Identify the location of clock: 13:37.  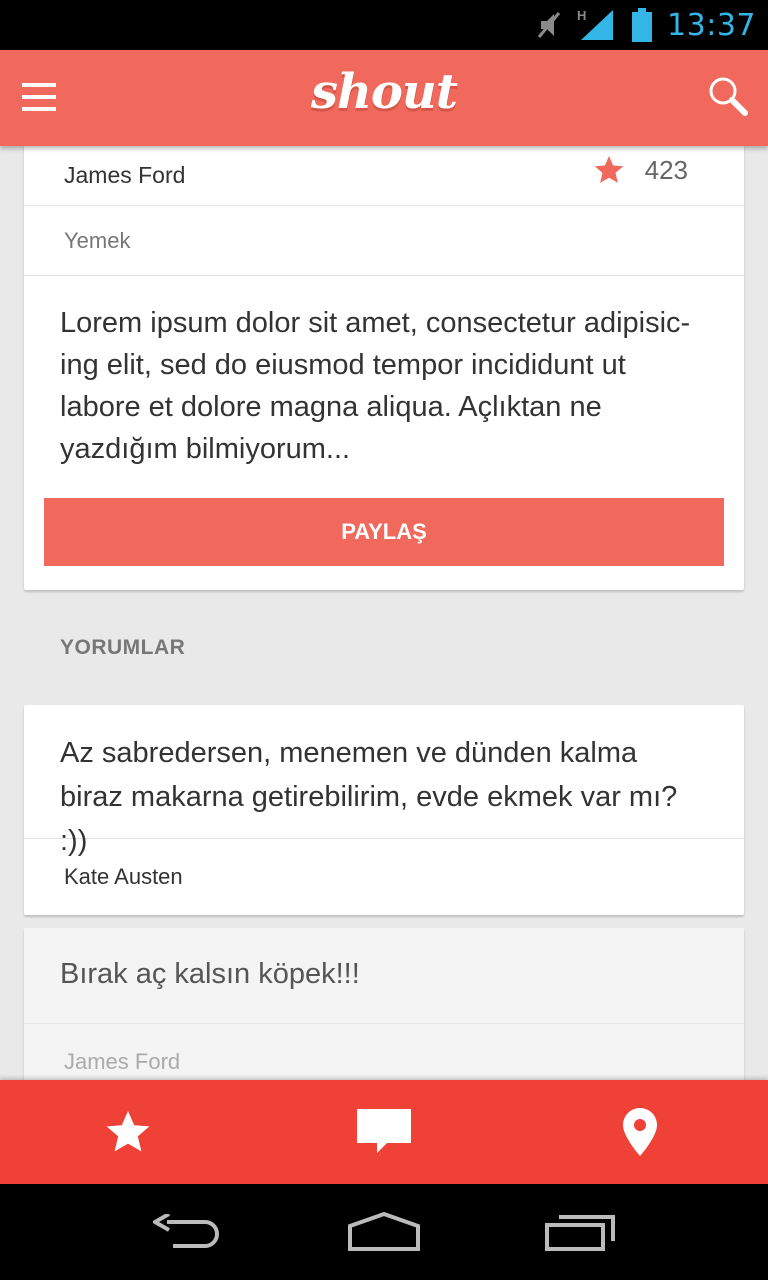
(711, 25).